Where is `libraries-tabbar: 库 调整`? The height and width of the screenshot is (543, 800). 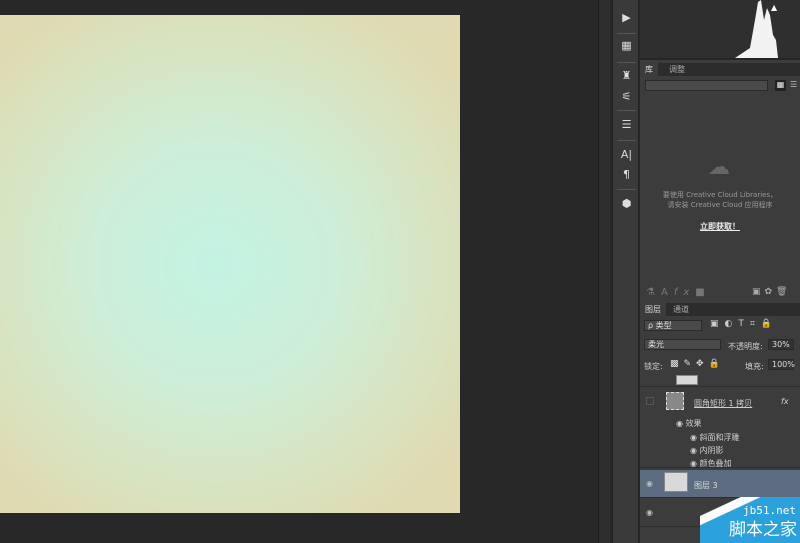 libraries-tabbar: 库 调整 is located at coordinates (720, 69).